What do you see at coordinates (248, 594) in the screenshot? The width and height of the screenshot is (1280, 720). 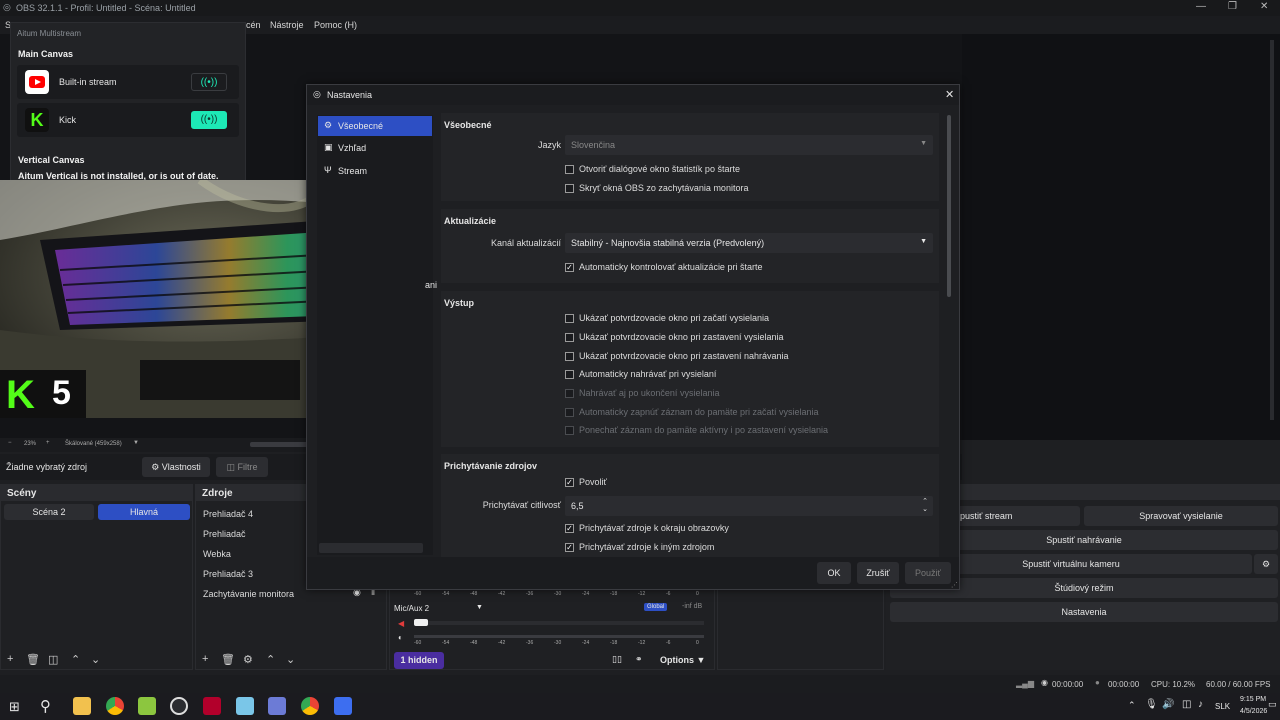 I see `source-item: Zachytávanie monitora` at bounding box center [248, 594].